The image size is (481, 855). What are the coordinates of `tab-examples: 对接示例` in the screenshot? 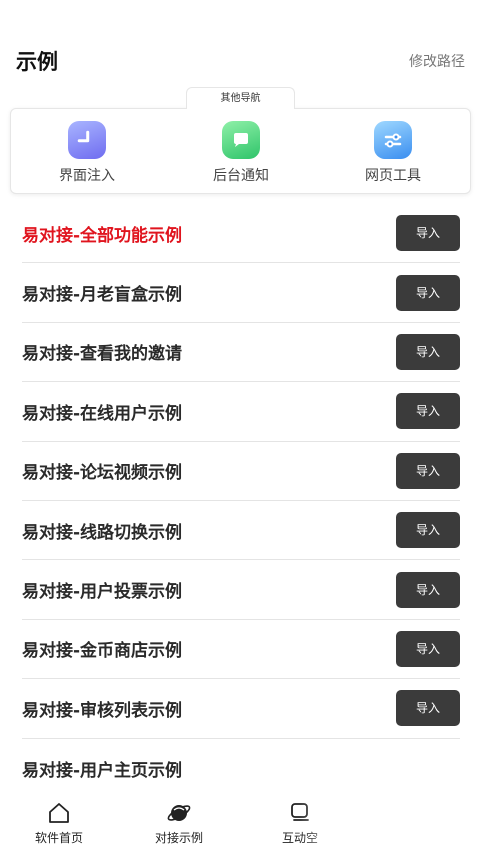 It's located at (179, 822).